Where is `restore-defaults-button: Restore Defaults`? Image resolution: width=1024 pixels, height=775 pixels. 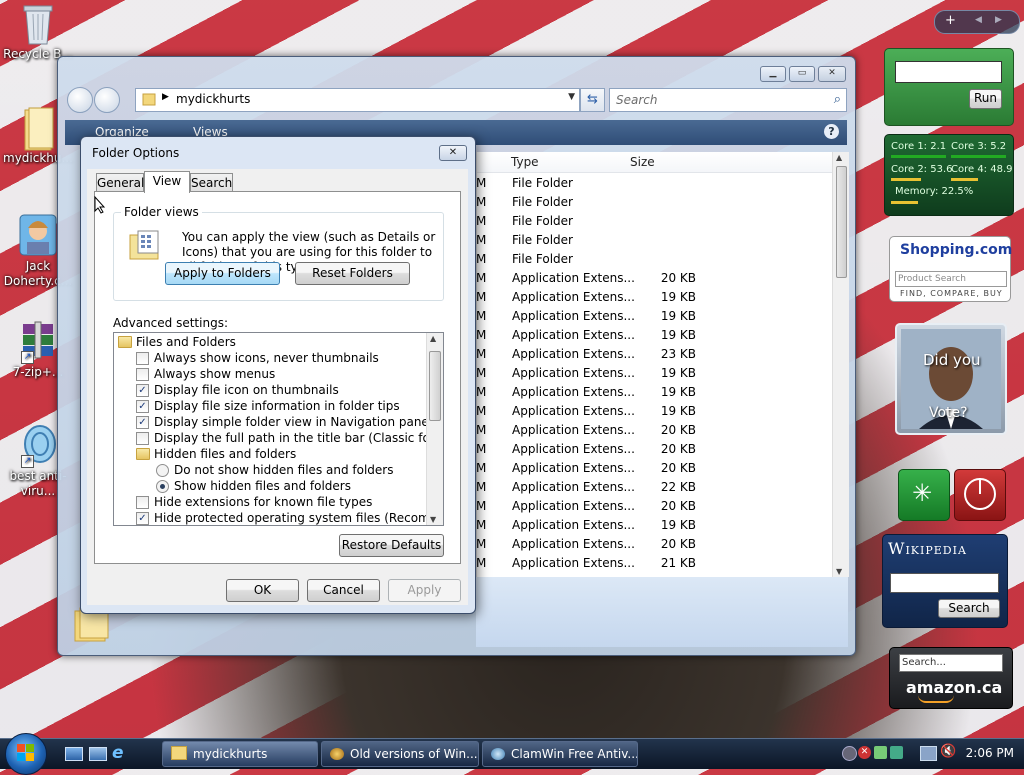 restore-defaults-button: Restore Defaults is located at coordinates (391, 545).